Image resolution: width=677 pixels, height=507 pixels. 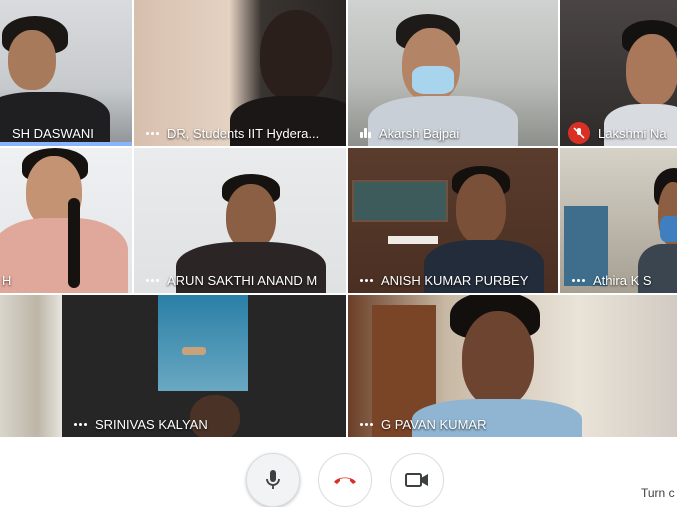 I want to click on microphone-button, so click(x=273, y=480).